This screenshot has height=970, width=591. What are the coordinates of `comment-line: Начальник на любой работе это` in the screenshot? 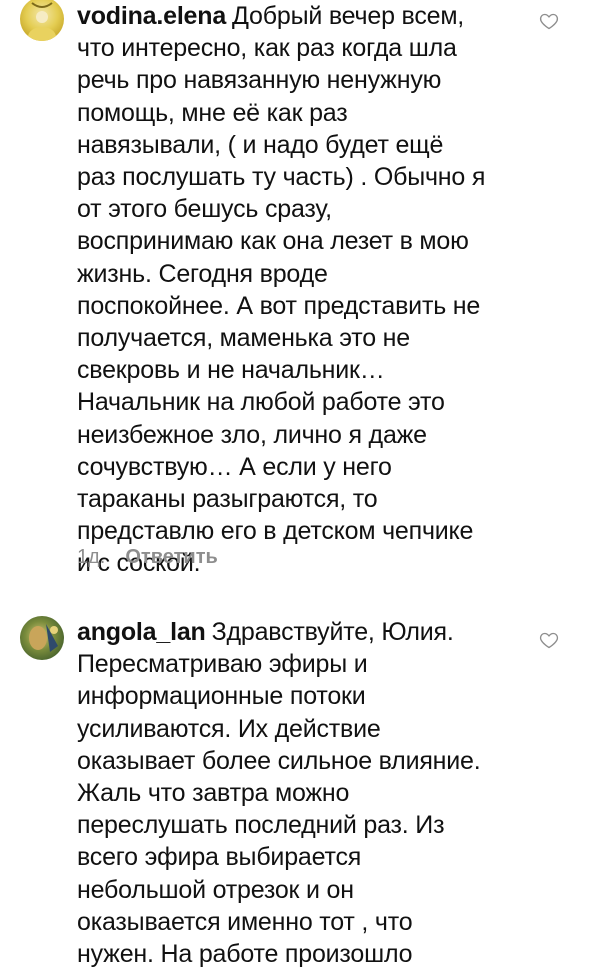 It's located at (261, 402).